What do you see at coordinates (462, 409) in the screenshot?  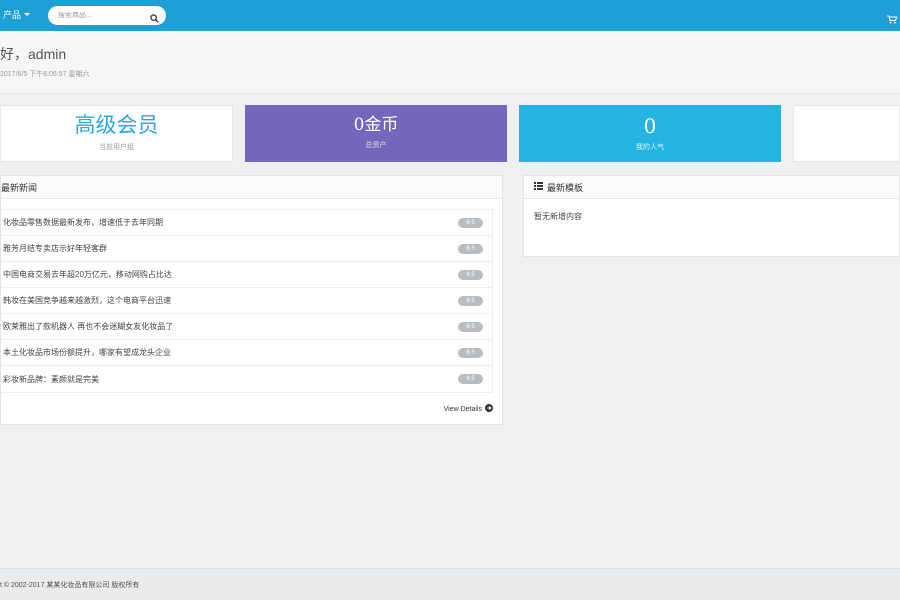 I see `view-details-label: View Details` at bounding box center [462, 409].